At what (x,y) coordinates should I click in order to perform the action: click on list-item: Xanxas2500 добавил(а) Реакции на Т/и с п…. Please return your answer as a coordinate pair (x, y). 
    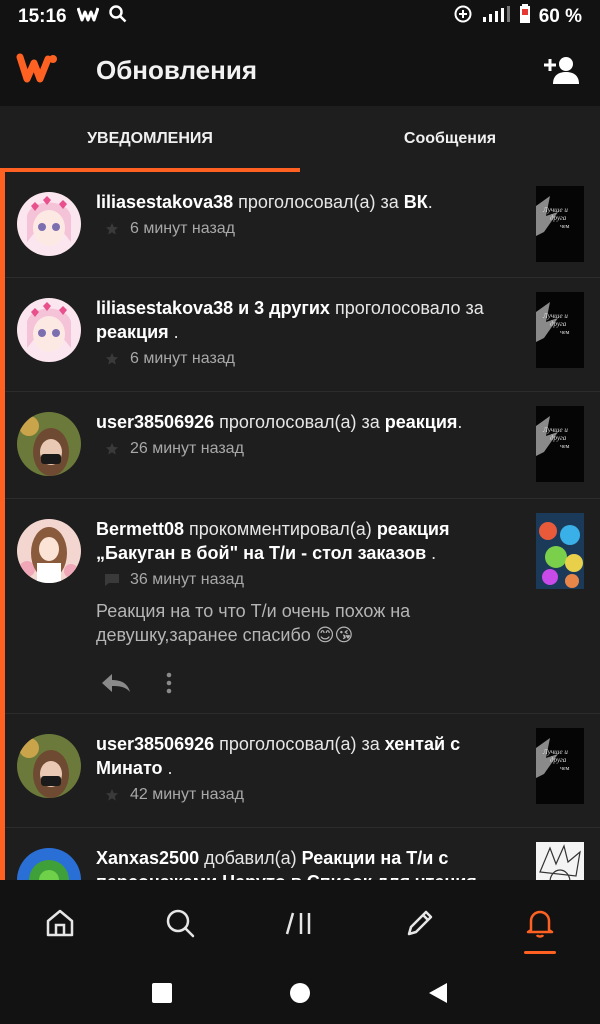
    Looking at the image, I should click on (302, 854).